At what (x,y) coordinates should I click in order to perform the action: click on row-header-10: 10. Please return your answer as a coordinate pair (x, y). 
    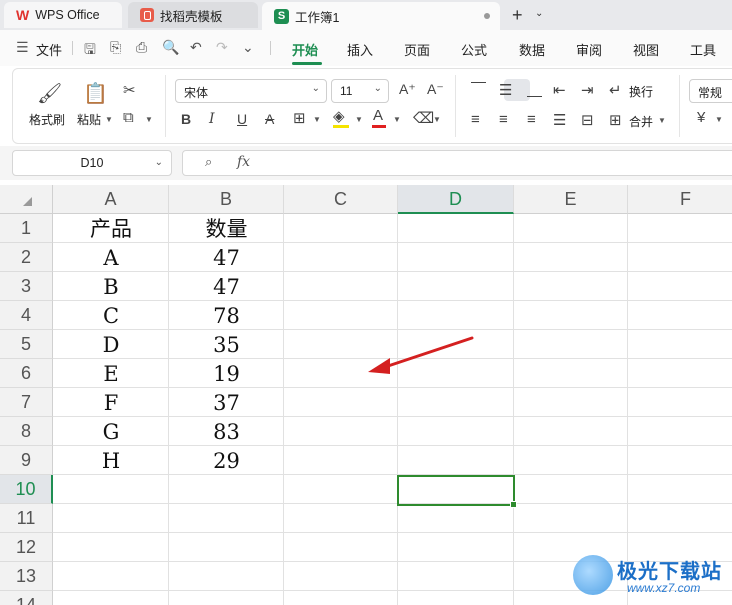
    Looking at the image, I should click on (26, 489).